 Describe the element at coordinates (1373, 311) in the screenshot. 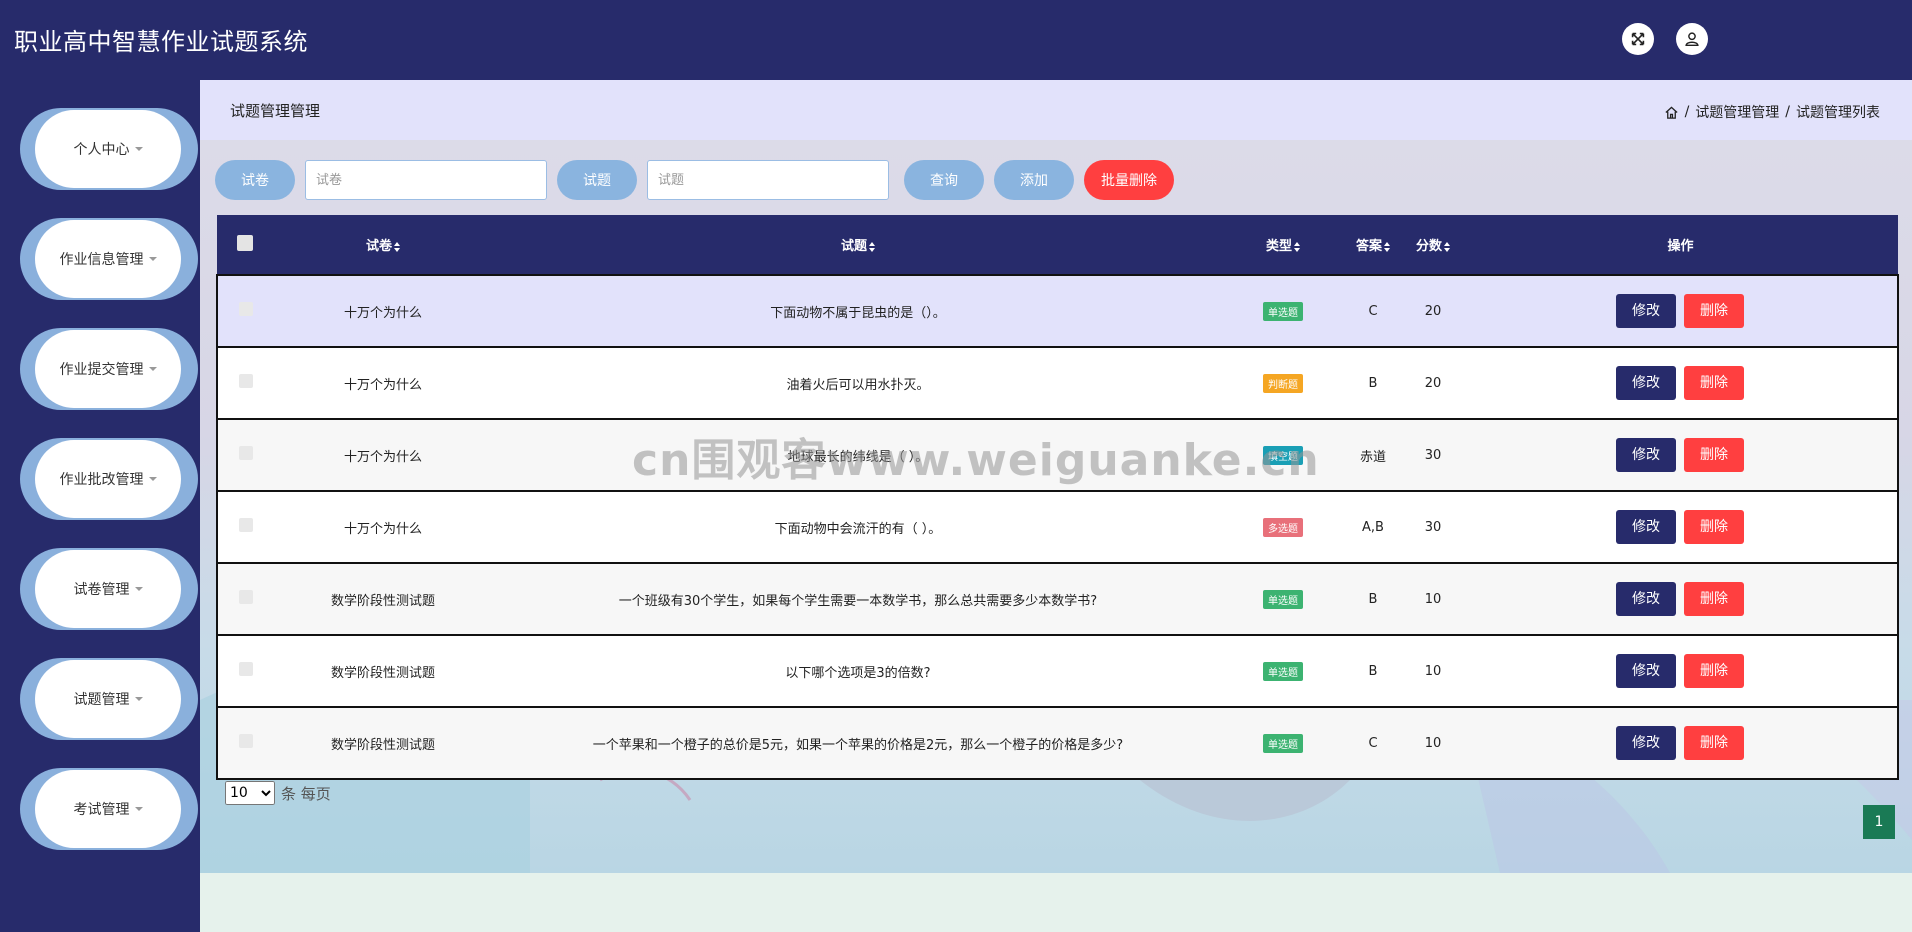

I see `cell-answer: C` at that location.